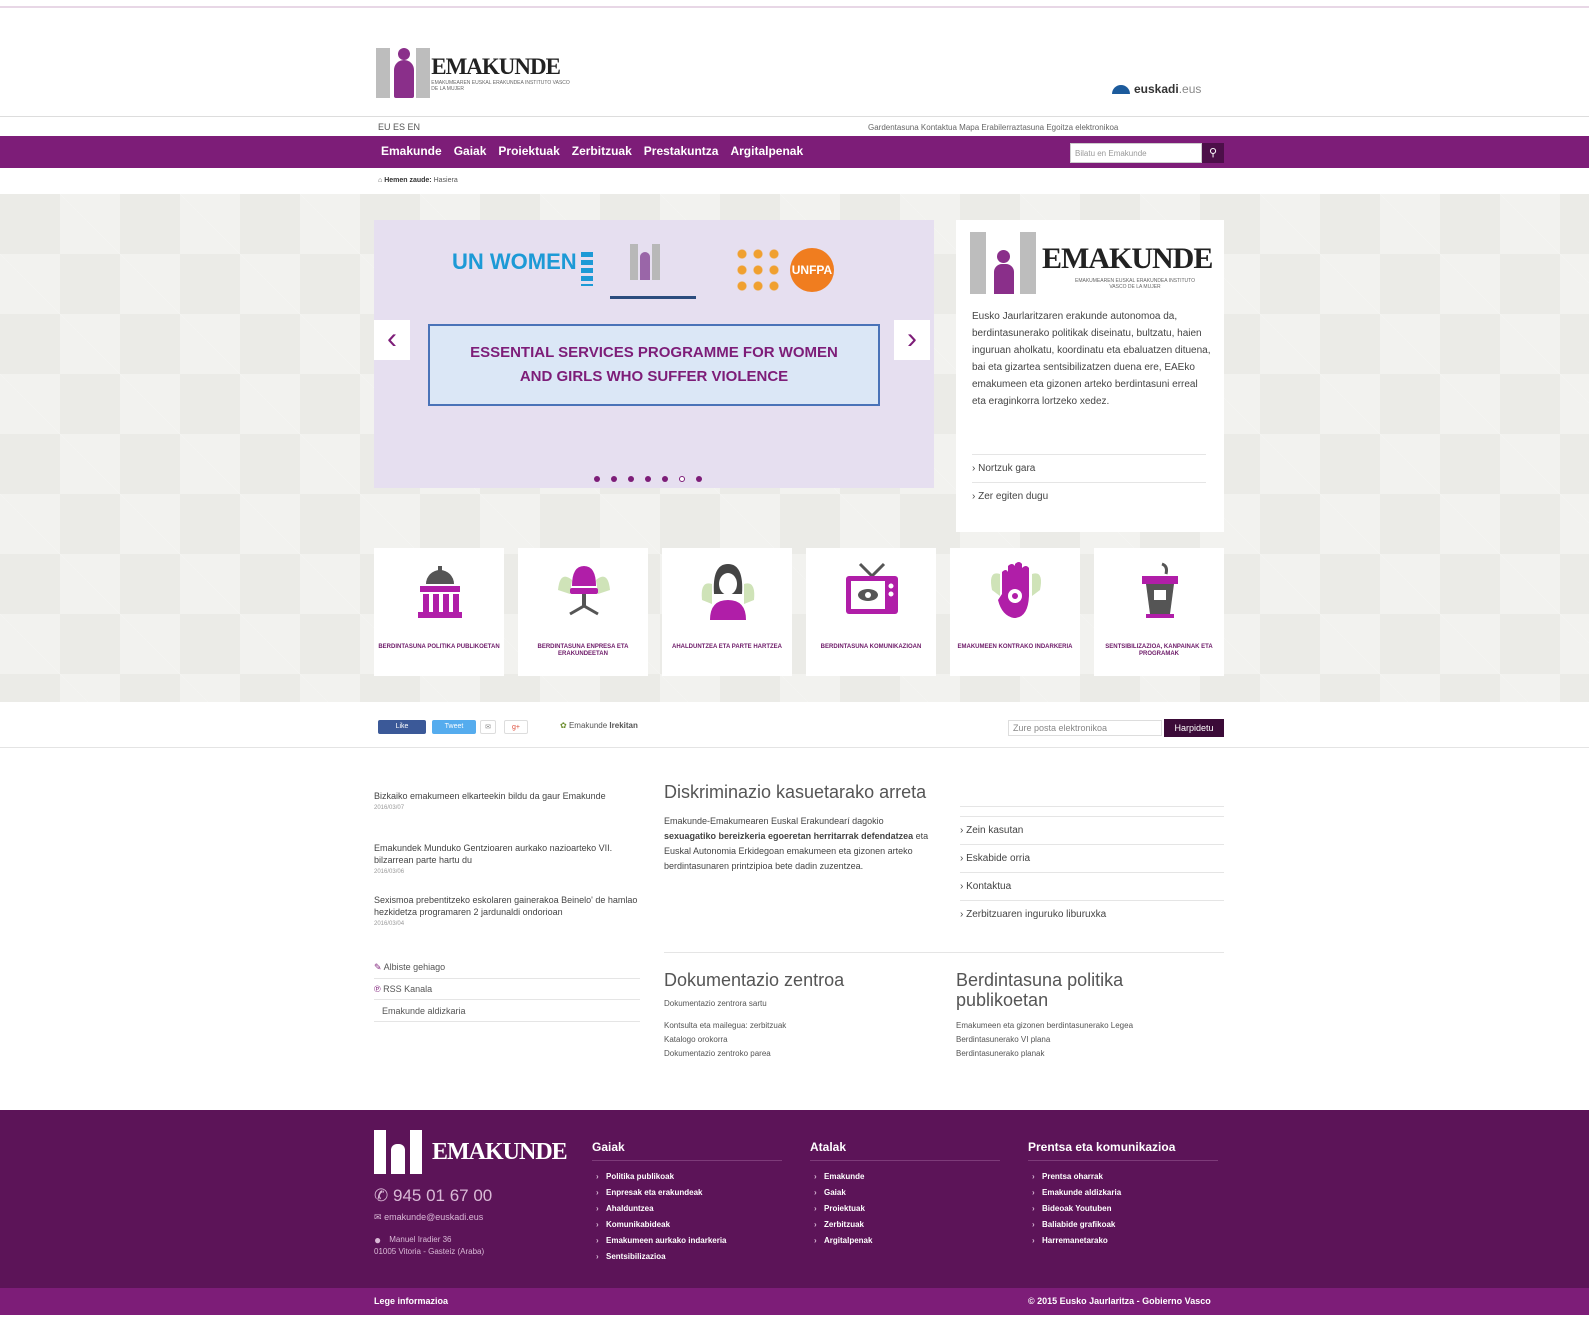  What do you see at coordinates (687, 1225) in the screenshot?
I see `footer-link: Komunikabideak` at bounding box center [687, 1225].